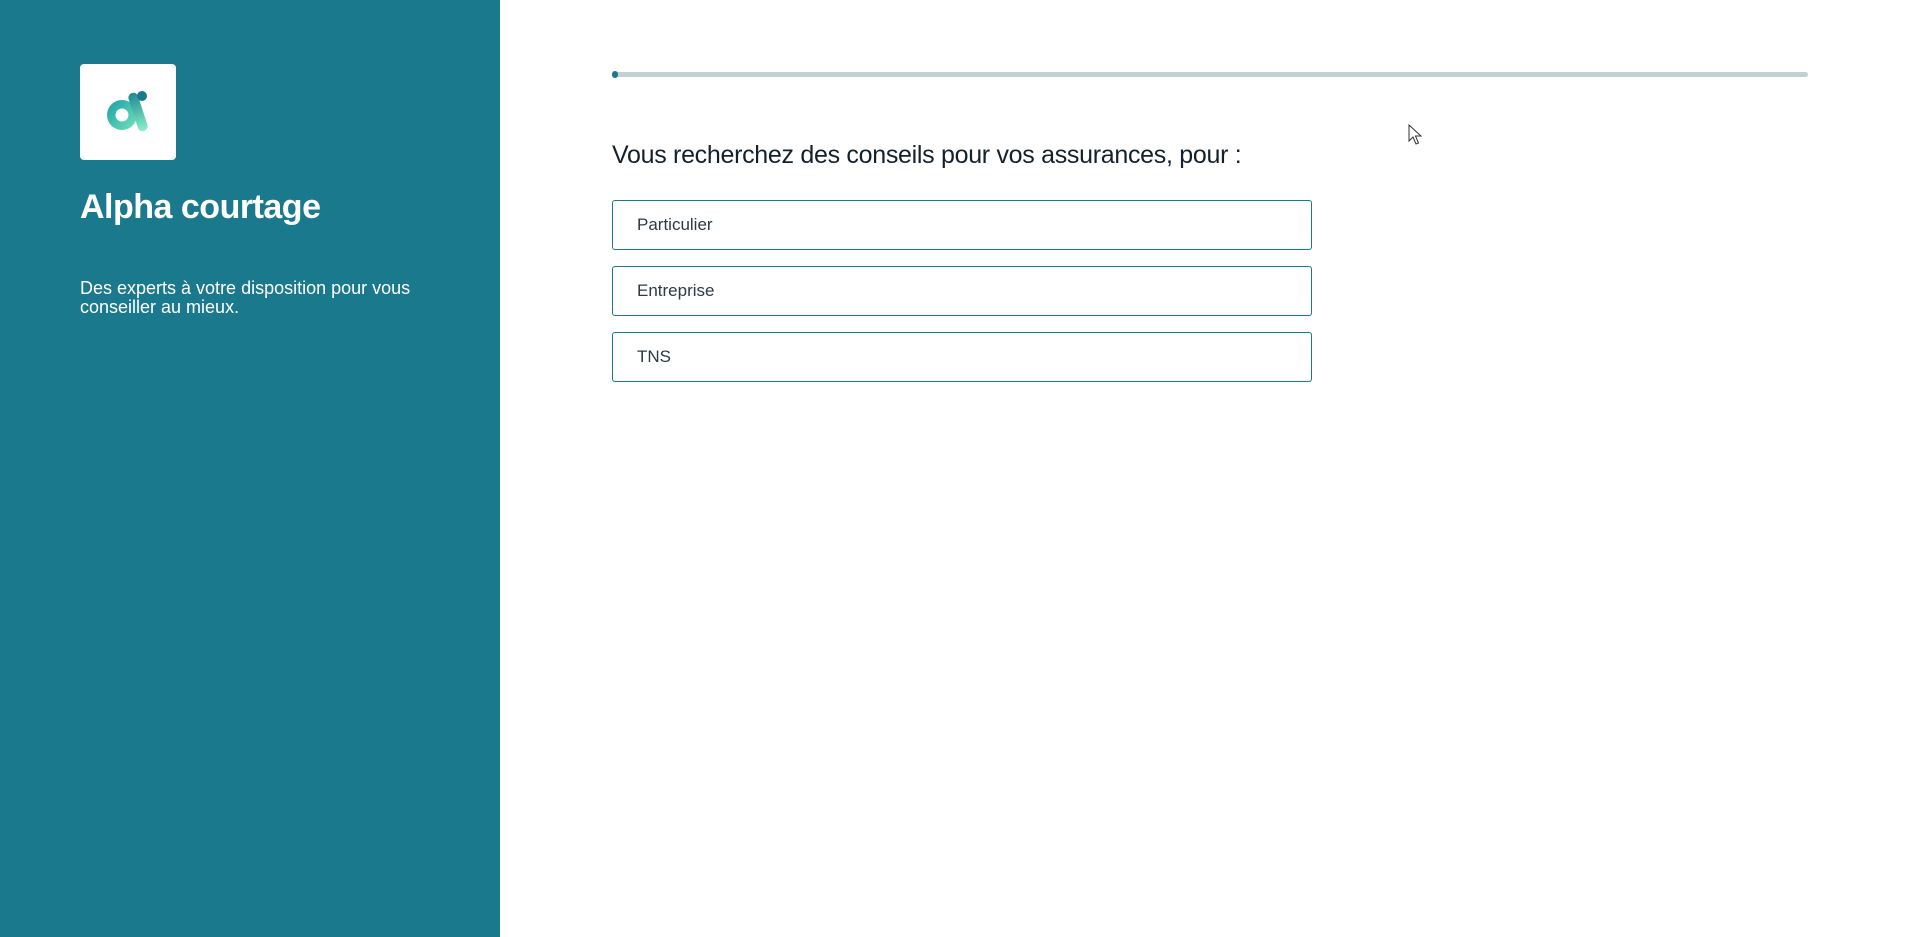  Describe the element at coordinates (676, 290) in the screenshot. I see `option-label: Entreprise` at that location.